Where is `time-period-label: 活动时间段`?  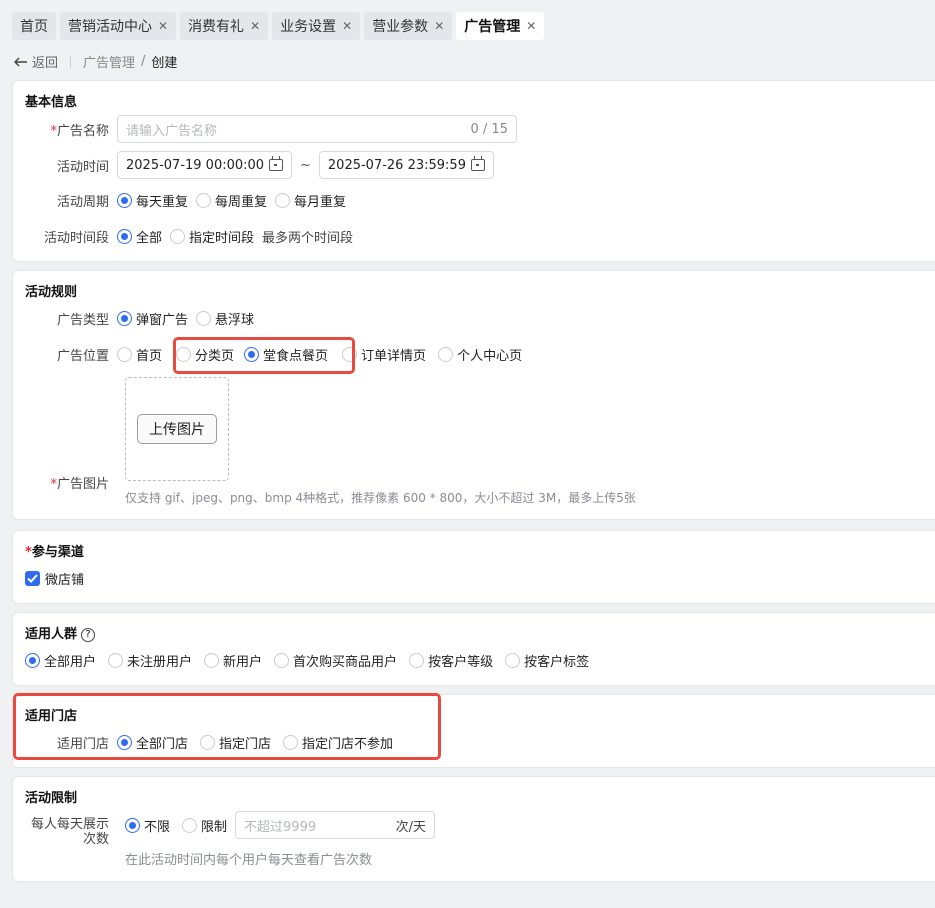 time-period-label: 活动时间段 is located at coordinates (76, 238).